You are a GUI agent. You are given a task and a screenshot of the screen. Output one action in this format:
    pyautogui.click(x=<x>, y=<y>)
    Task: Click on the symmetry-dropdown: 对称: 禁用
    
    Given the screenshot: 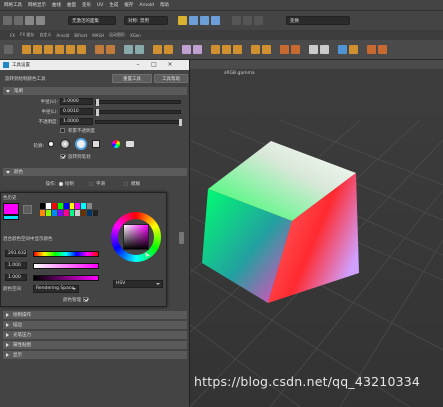 What is the action you would take?
    pyautogui.click(x=146, y=20)
    